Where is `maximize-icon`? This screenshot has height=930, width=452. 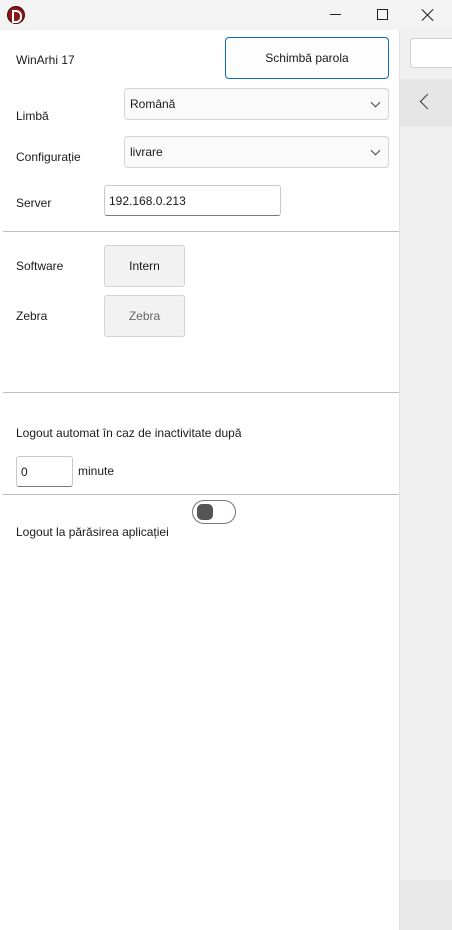
maximize-icon is located at coordinates (382, 14).